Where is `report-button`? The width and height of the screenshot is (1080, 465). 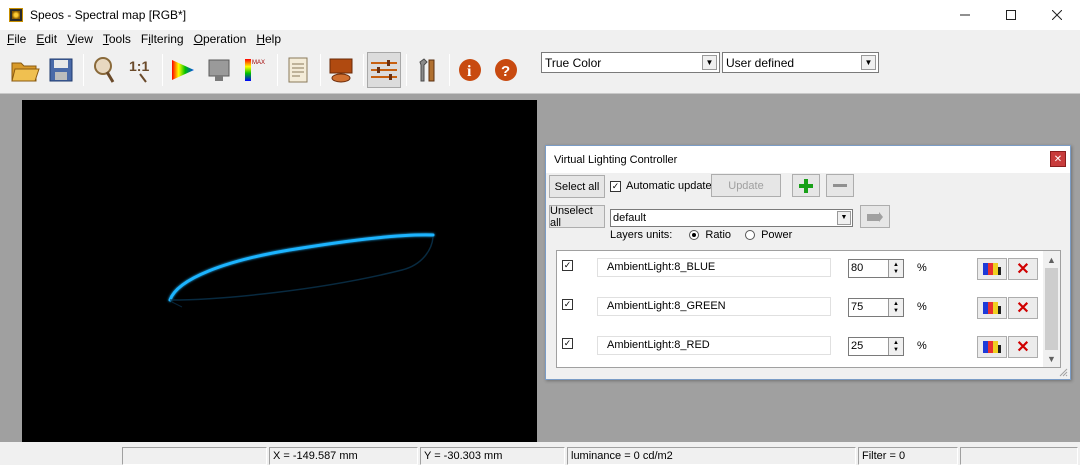 report-button is located at coordinates (298, 70).